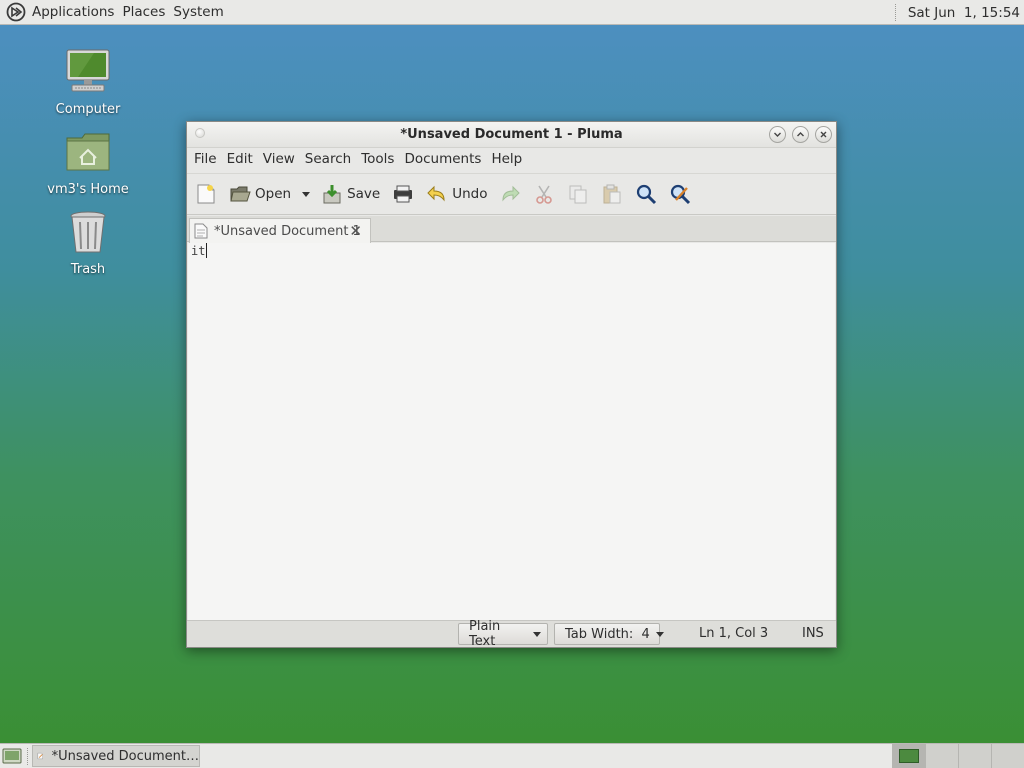 This screenshot has height=768, width=1024. I want to click on close-button, so click(823, 134).